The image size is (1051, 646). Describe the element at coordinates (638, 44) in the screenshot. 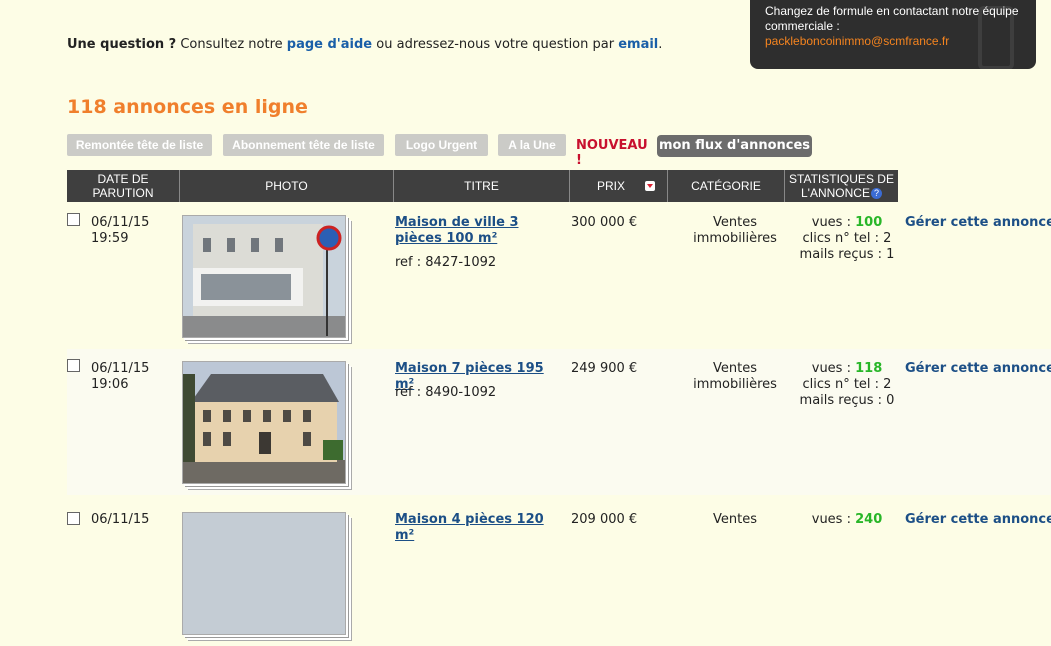

I see `email-link: email` at that location.